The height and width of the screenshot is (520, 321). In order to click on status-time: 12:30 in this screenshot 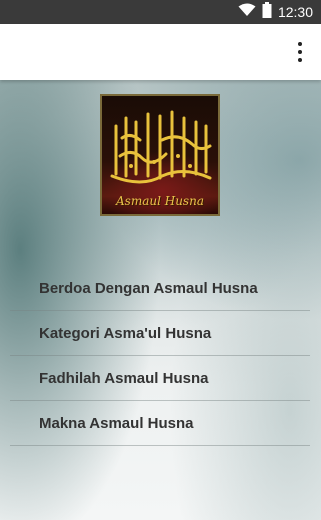, I will do `click(295, 12)`.